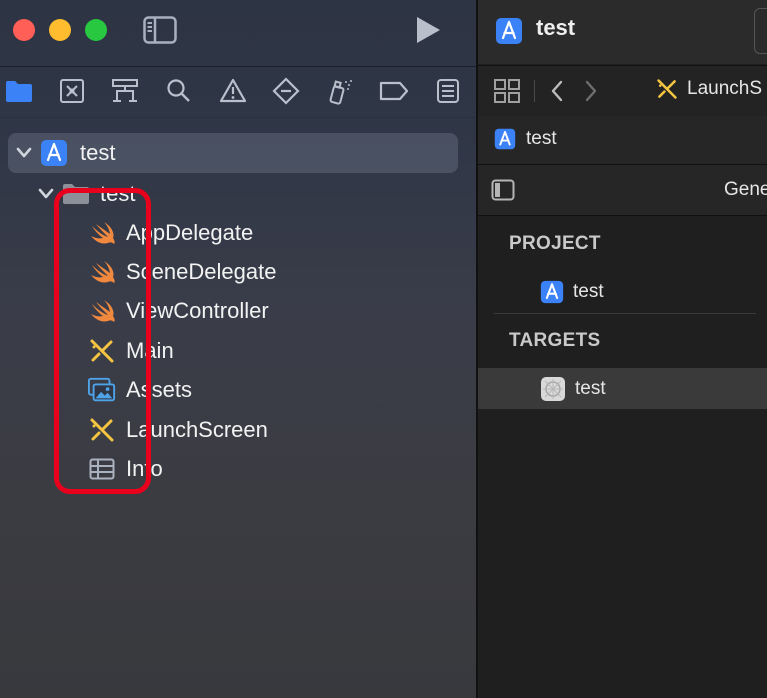 This screenshot has height=698, width=767. I want to click on divider, so click(534, 91).